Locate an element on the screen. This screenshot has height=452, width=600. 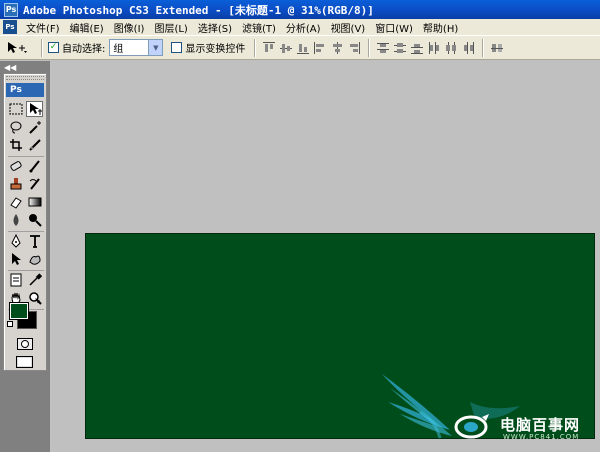
align-top-button is located at coordinates (269, 48).